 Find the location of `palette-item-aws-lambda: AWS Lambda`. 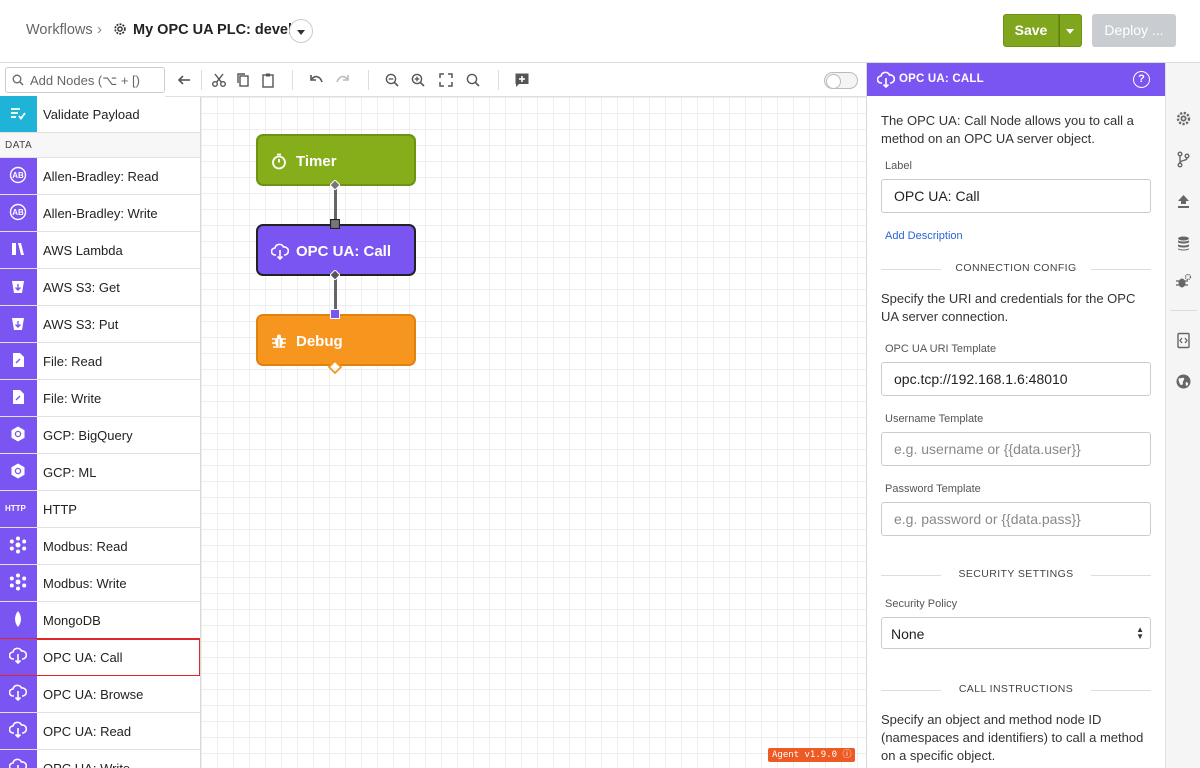

palette-item-aws-lambda: AWS Lambda is located at coordinates (100, 250).